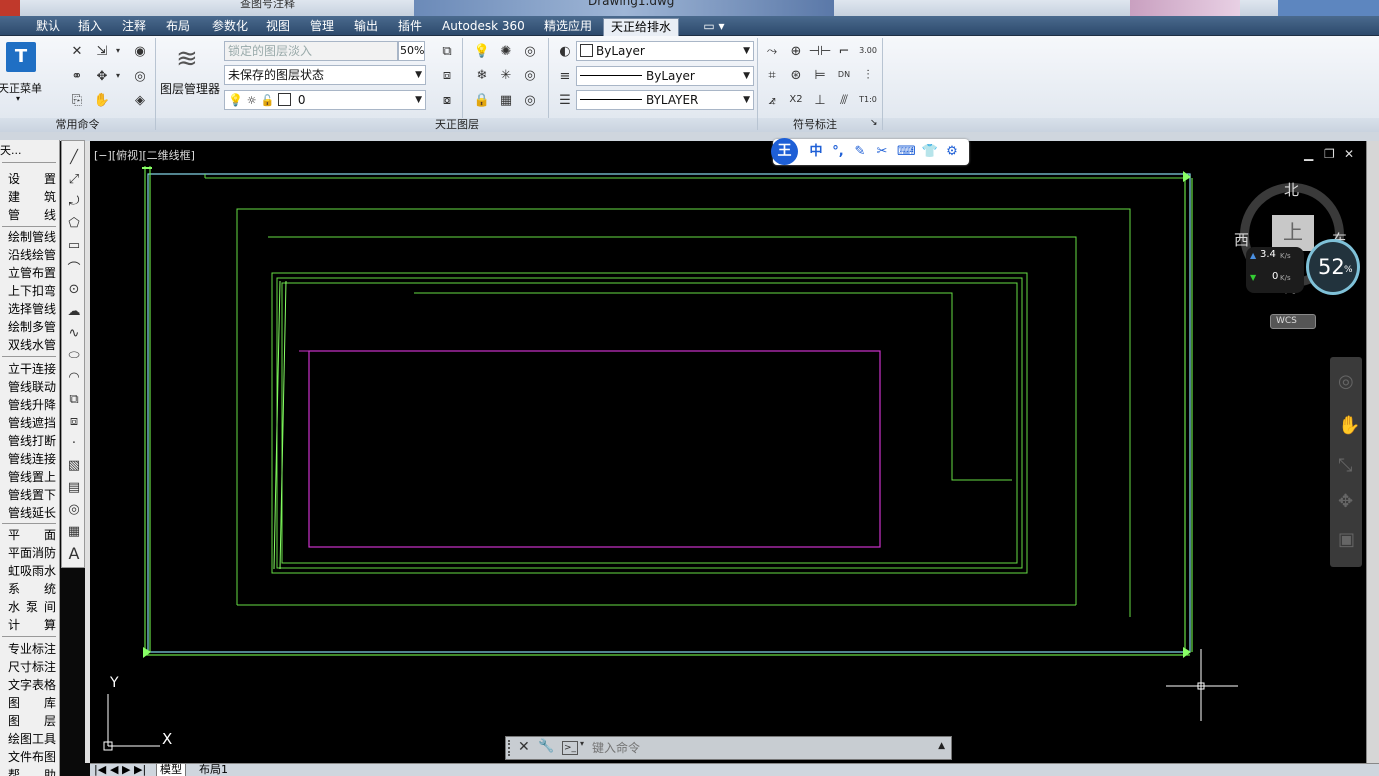 The image size is (1379, 776). Describe the element at coordinates (102, 51) in the screenshot. I see `select-similar-icon: ⇲` at that location.